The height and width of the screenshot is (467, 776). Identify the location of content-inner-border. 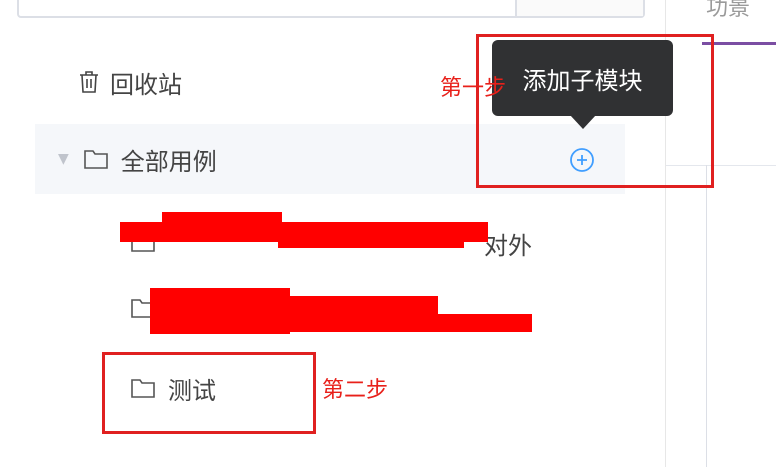
(706, 316).